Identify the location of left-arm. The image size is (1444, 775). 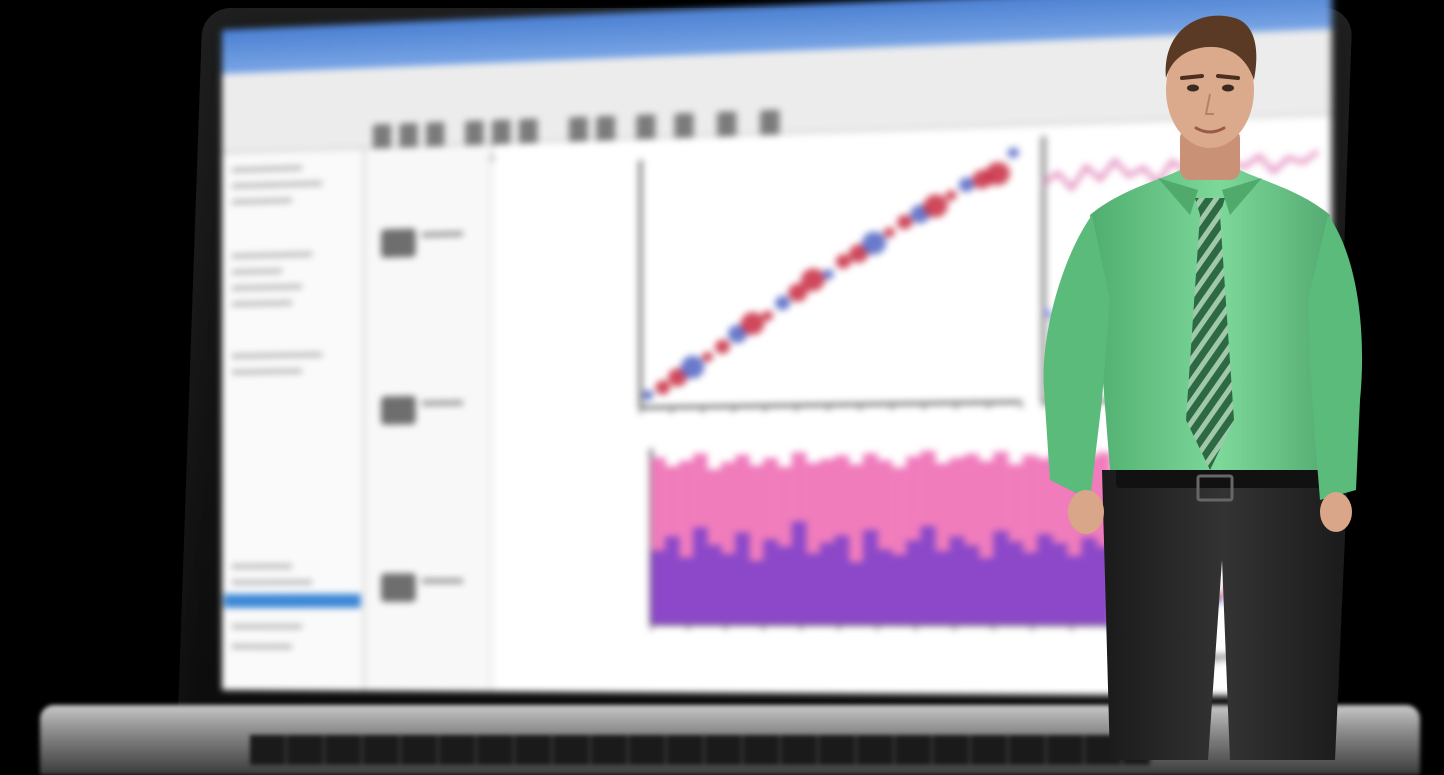
(1076, 357).